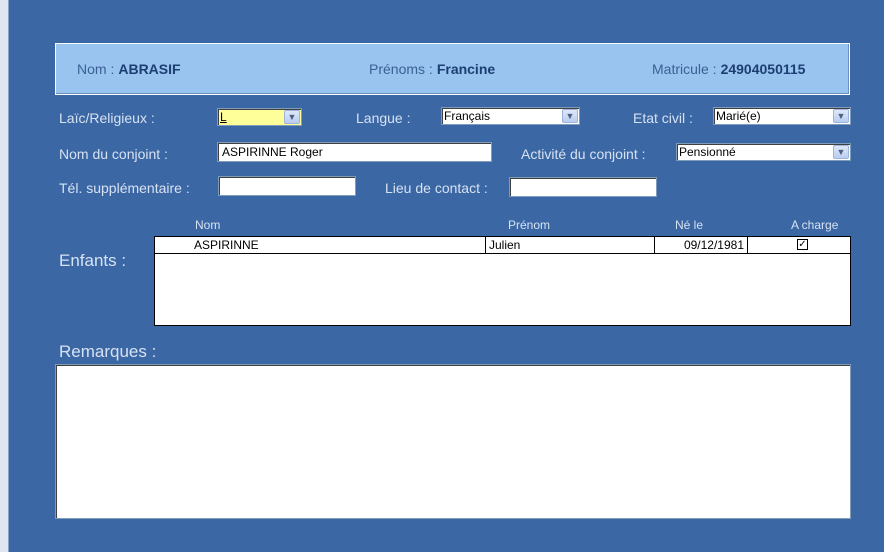  Describe the element at coordinates (569, 245) in the screenshot. I see `cell-prenom: Julien` at that location.